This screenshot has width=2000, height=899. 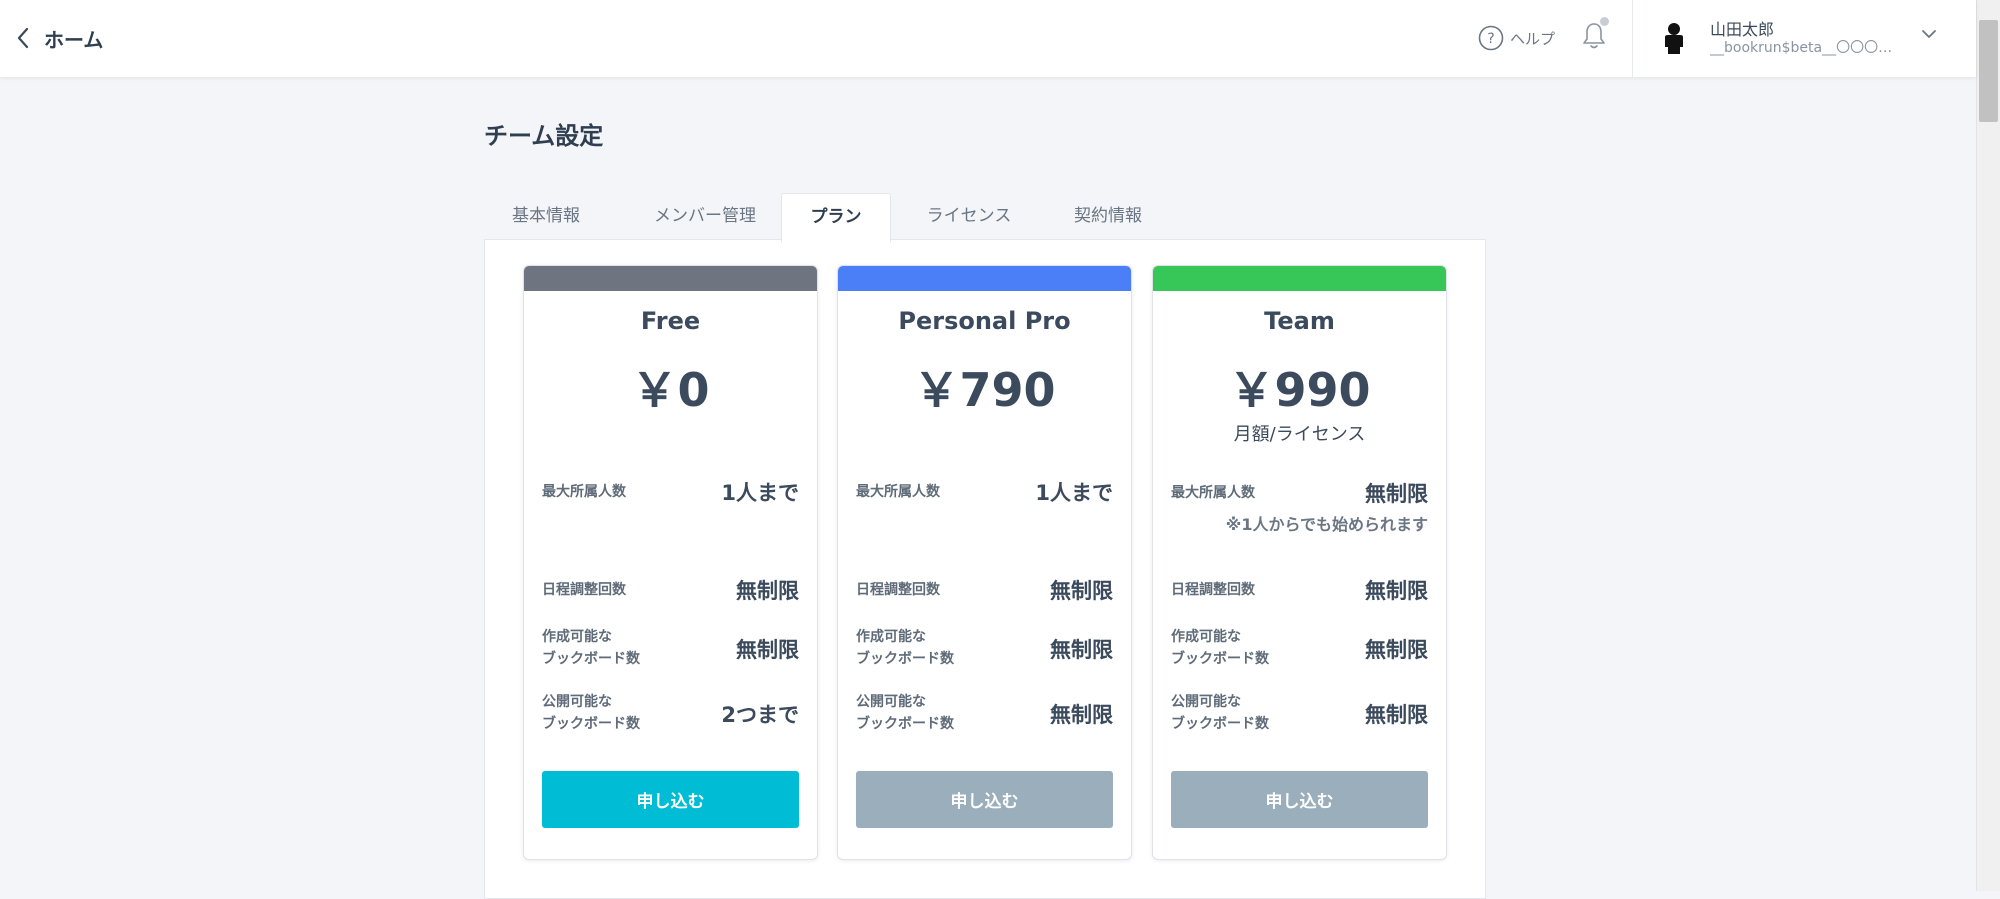 I want to click on plan-price: ￥0, so click(x=670, y=390).